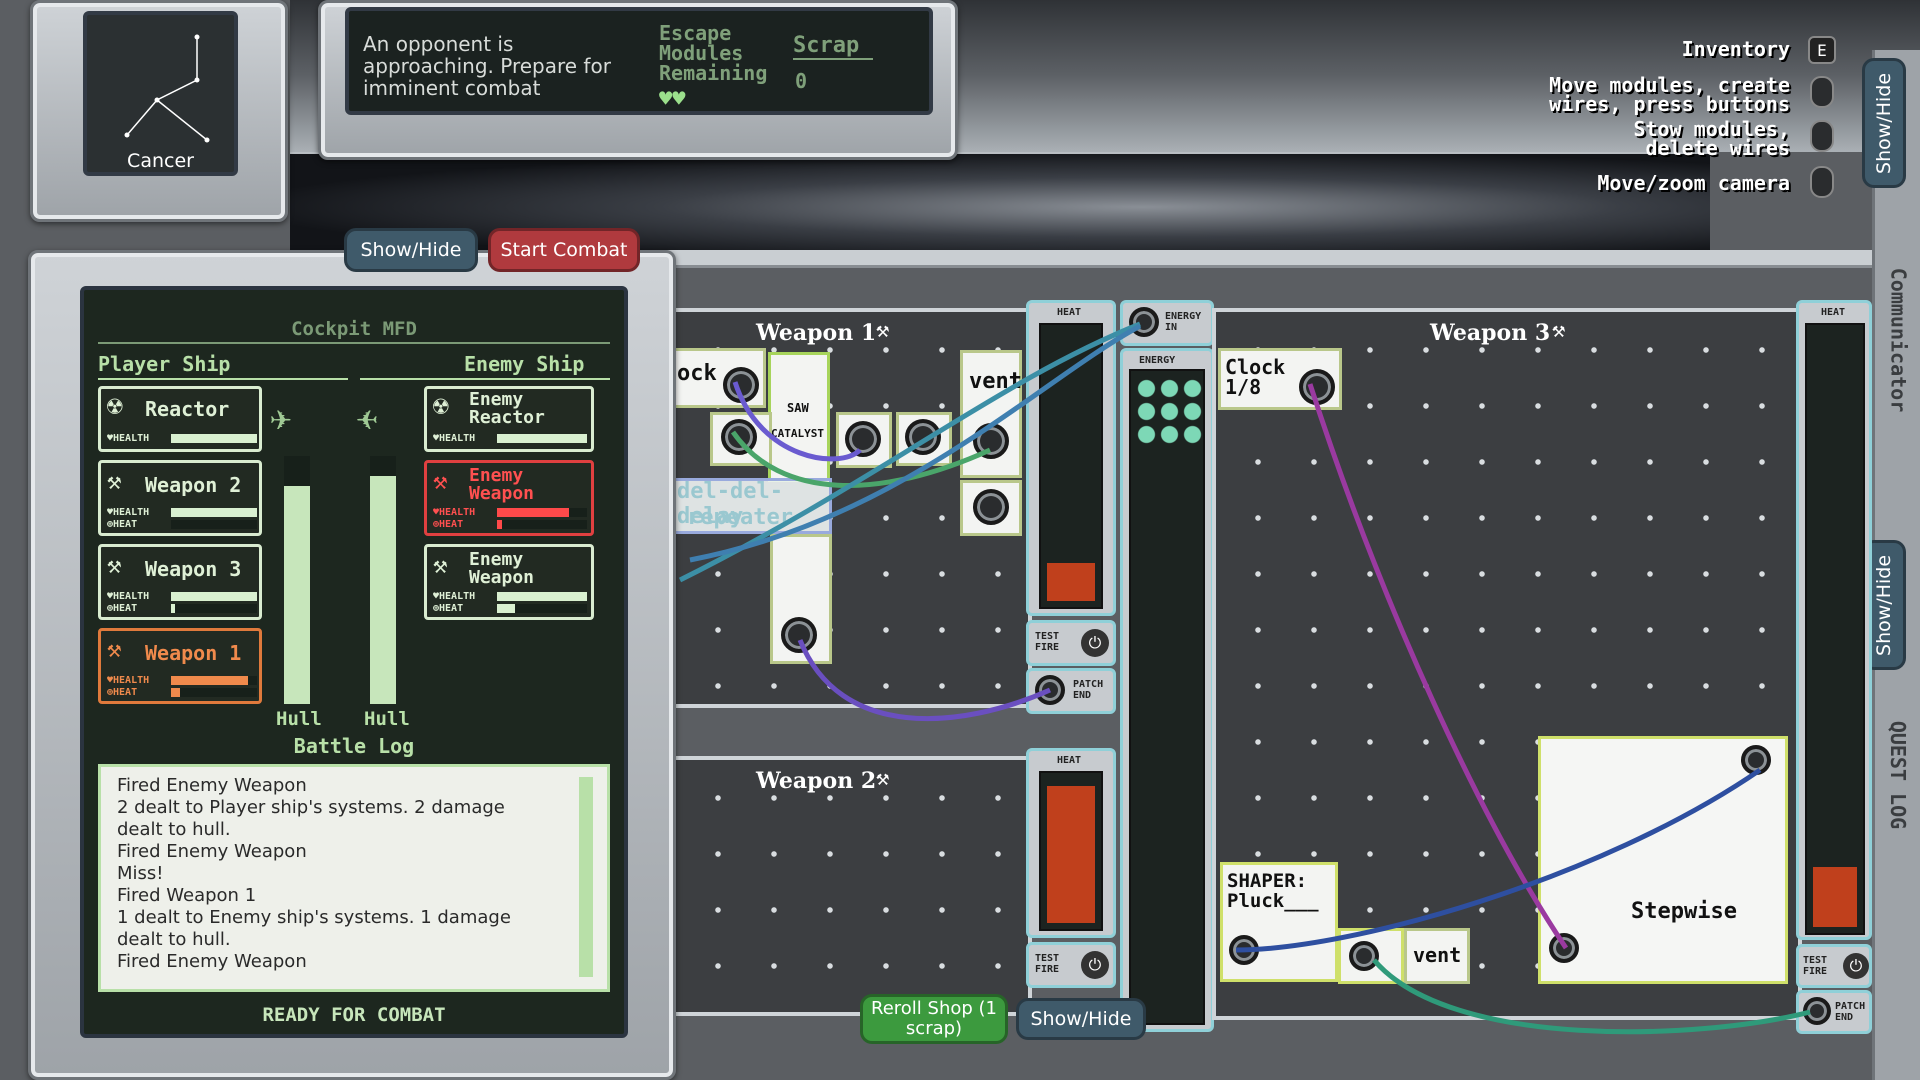 This screenshot has width=1920, height=1080. Describe the element at coordinates (509, 498) in the screenshot. I see `enemy-weapon-card-1: ⚒ Enemy Weapon ♥HEALTH ⊕HEAT` at that location.